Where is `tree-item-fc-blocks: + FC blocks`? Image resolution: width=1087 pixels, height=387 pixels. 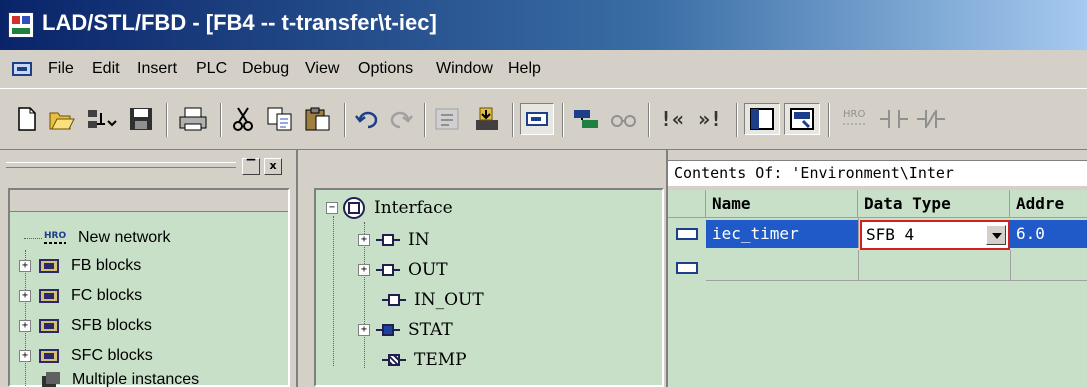 tree-item-fc-blocks: + FC blocks is located at coordinates (80, 296).